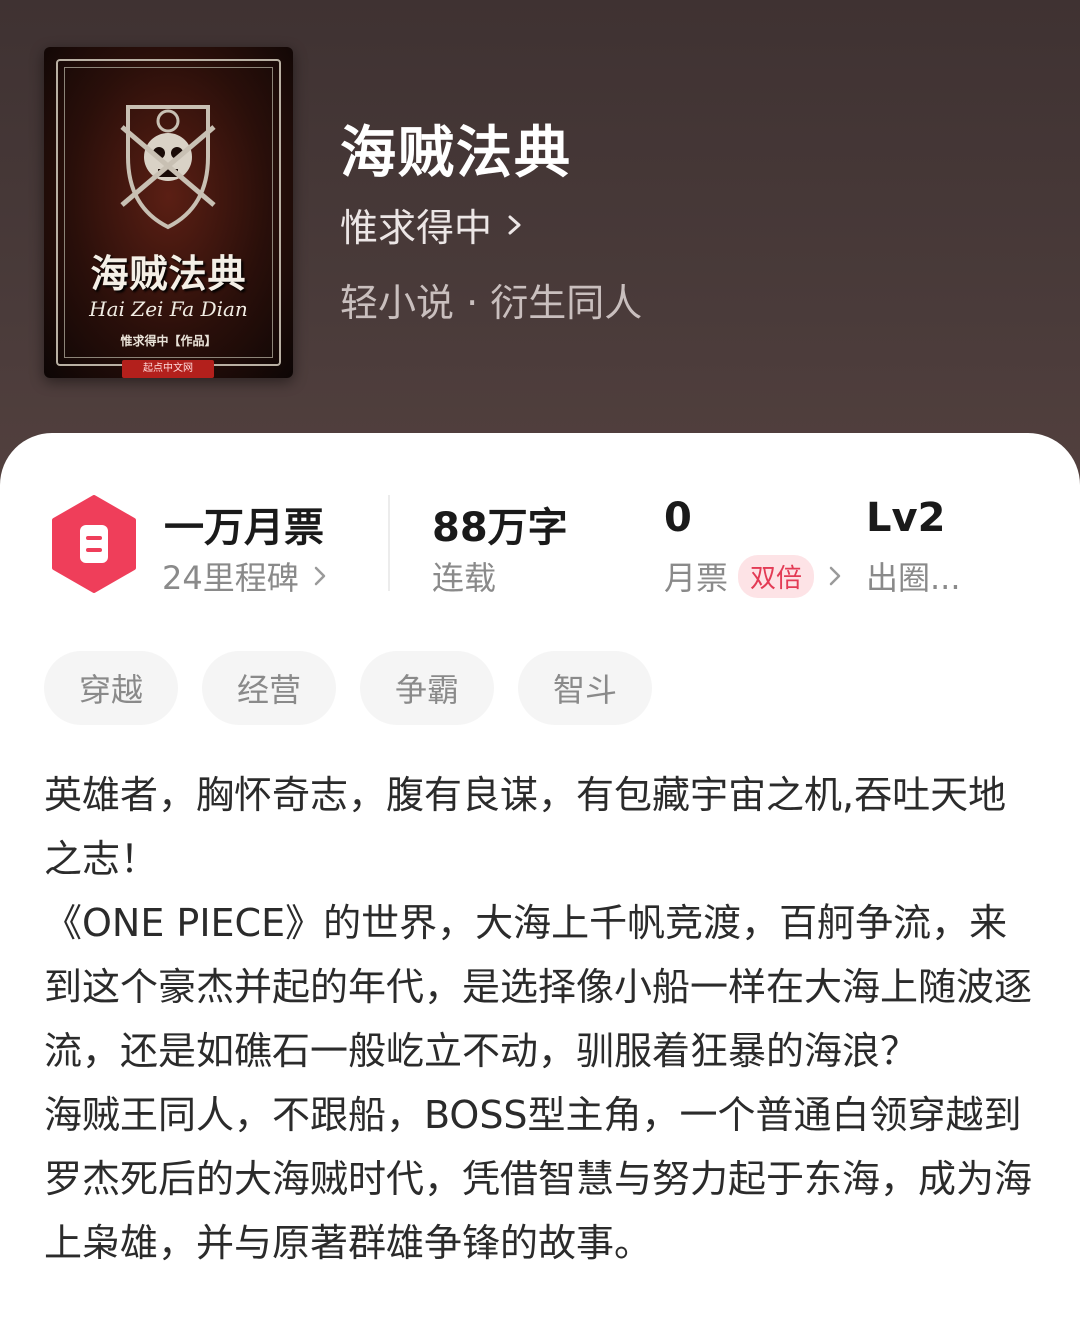 This screenshot has height=1334, width=1080. I want to click on tag-list: 穿越 经营 争霸 智斗, so click(348, 688).